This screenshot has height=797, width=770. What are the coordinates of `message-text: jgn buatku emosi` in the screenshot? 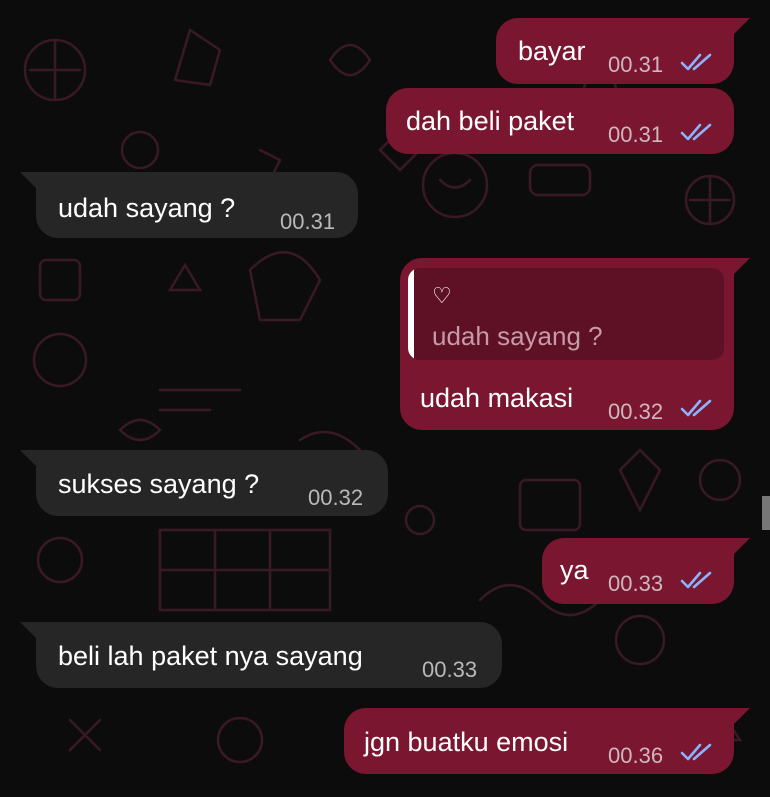 It's located at (466, 742).